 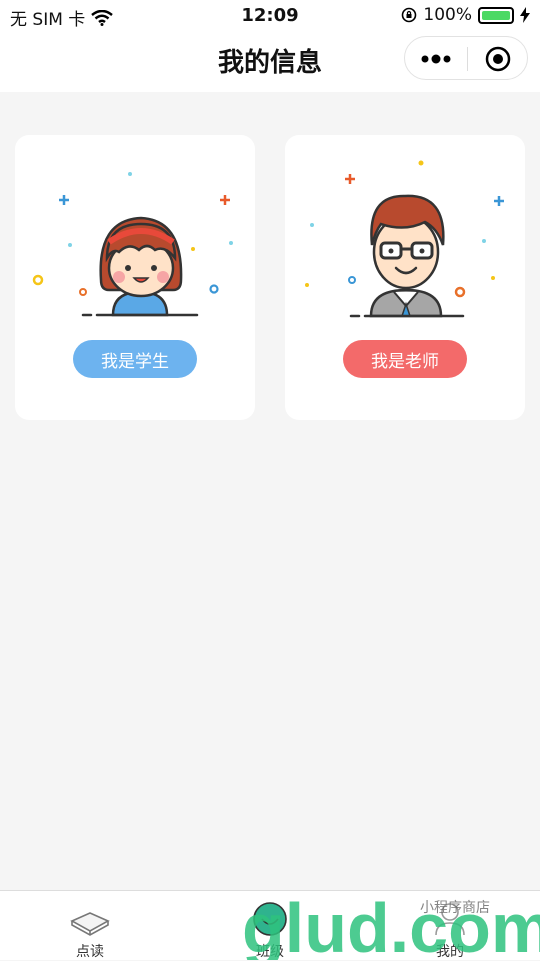 I want to click on orientation-lock-icon, so click(x=409, y=15).